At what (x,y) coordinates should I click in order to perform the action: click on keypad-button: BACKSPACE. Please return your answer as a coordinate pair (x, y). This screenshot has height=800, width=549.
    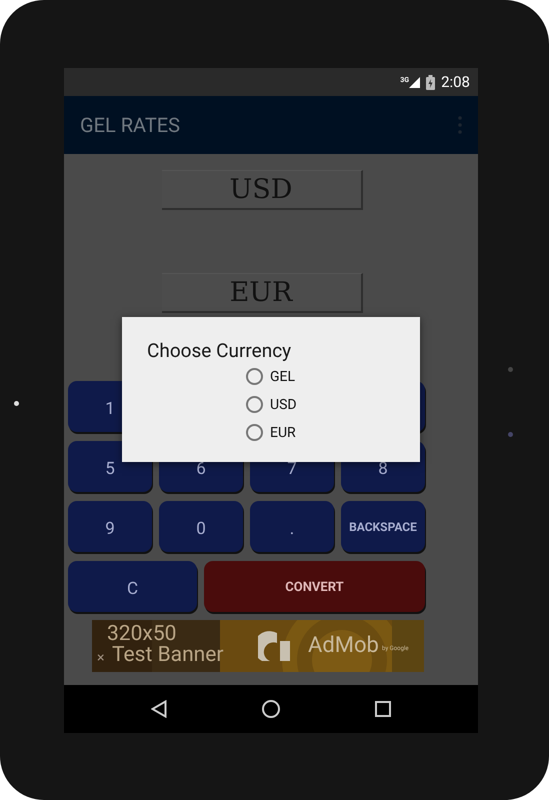
    Looking at the image, I should click on (383, 526).